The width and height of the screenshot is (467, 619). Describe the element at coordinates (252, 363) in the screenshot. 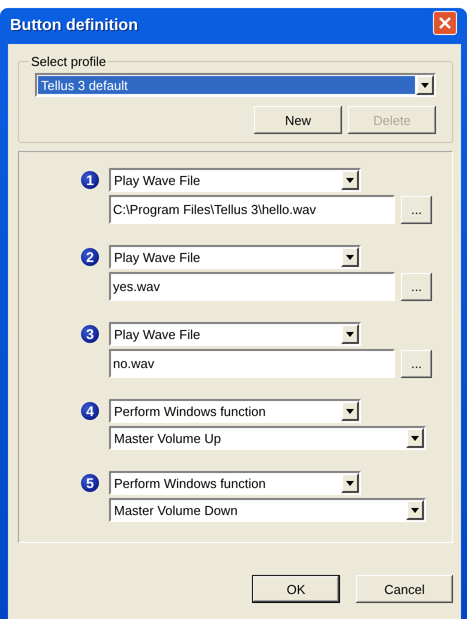

I see `file-path-field: no.wav` at that location.